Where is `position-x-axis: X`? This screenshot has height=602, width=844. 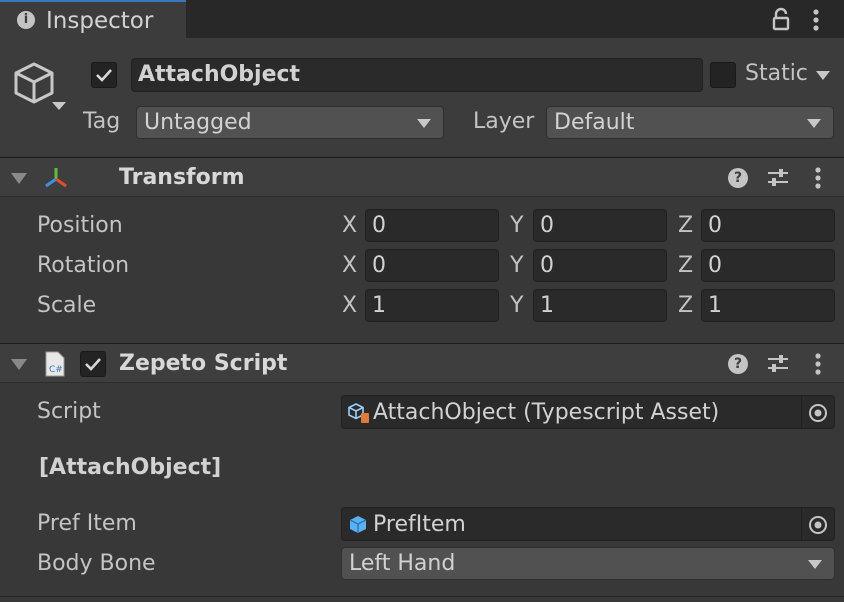
position-x-axis: X is located at coordinates (349, 225).